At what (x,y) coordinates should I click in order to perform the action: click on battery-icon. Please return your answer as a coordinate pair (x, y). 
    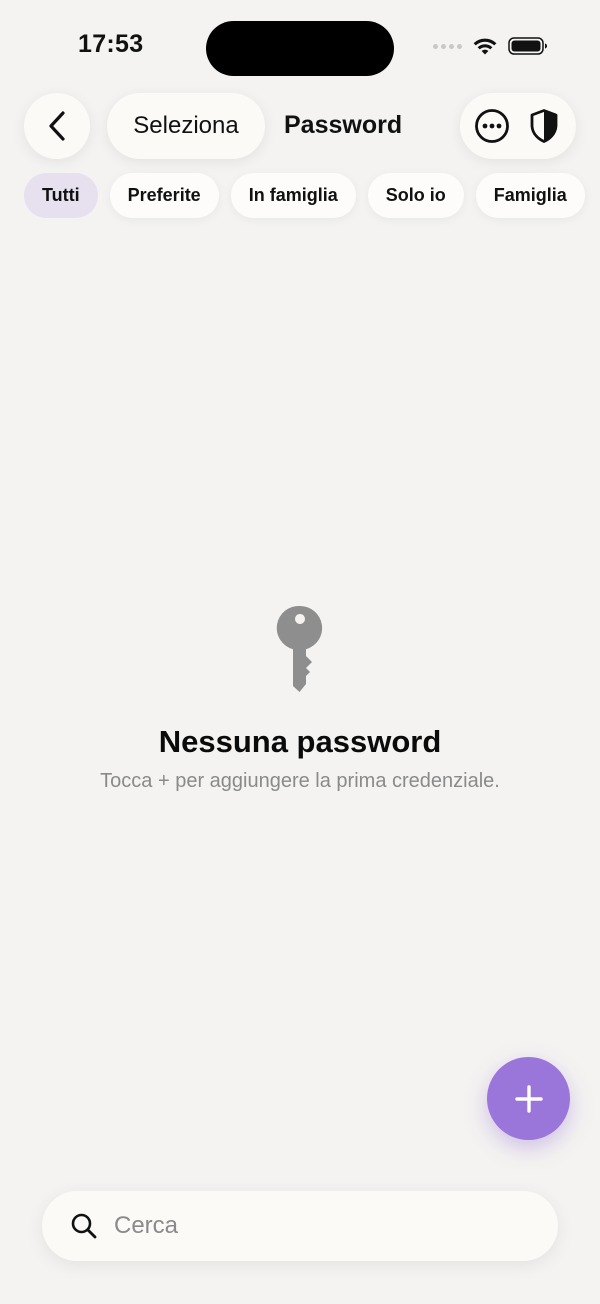
    Looking at the image, I should click on (527, 46).